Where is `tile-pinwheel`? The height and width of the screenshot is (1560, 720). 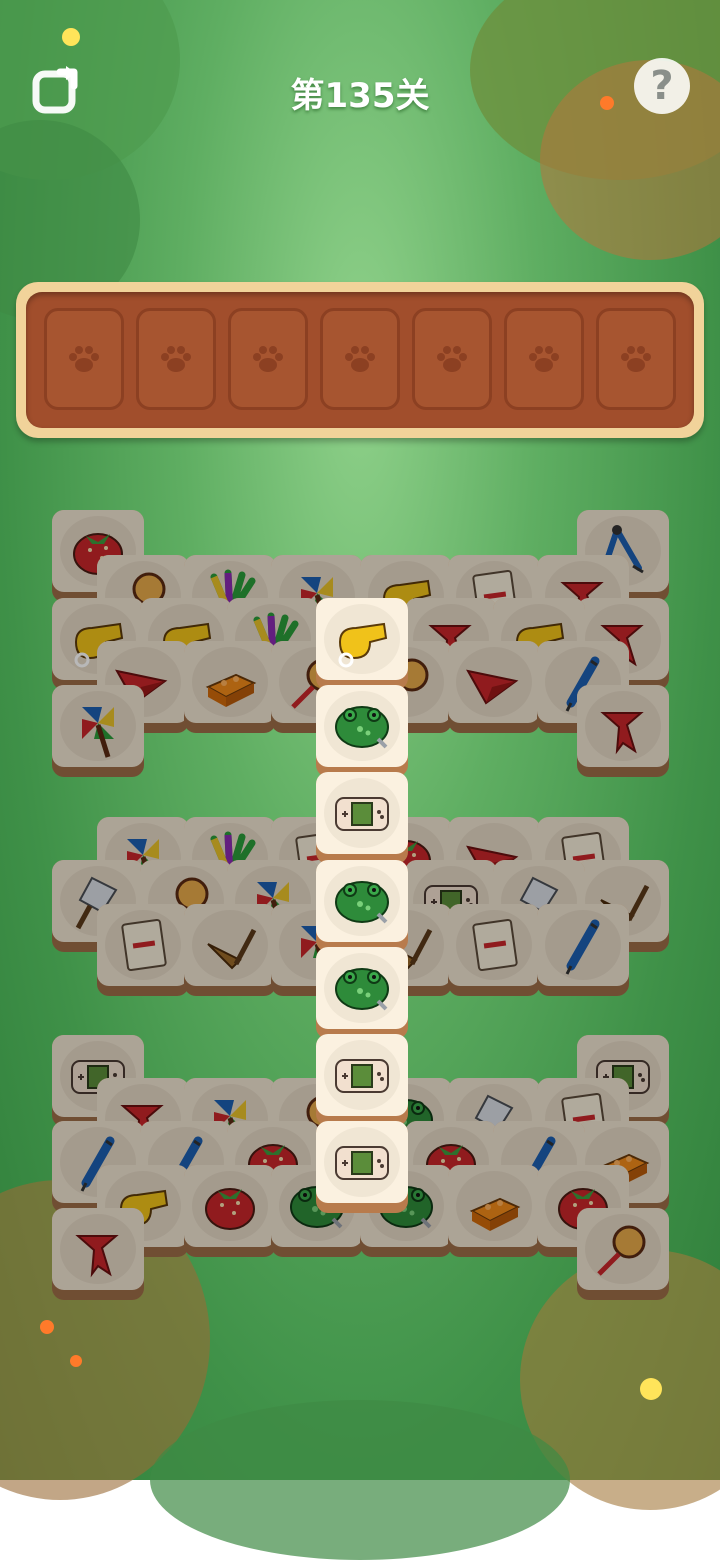 tile-pinwheel is located at coordinates (98, 731).